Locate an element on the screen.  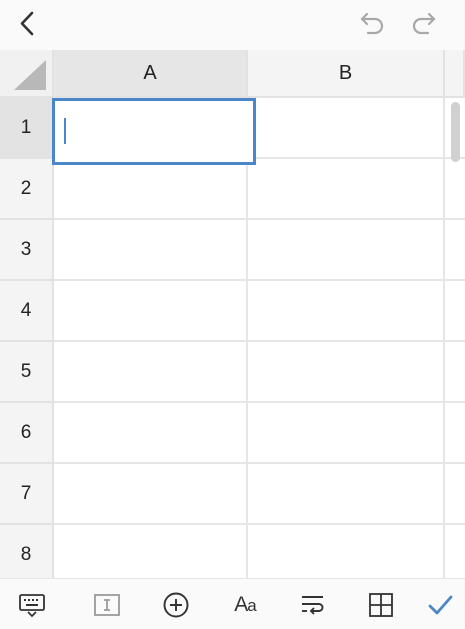
text-caret is located at coordinates (65, 131).